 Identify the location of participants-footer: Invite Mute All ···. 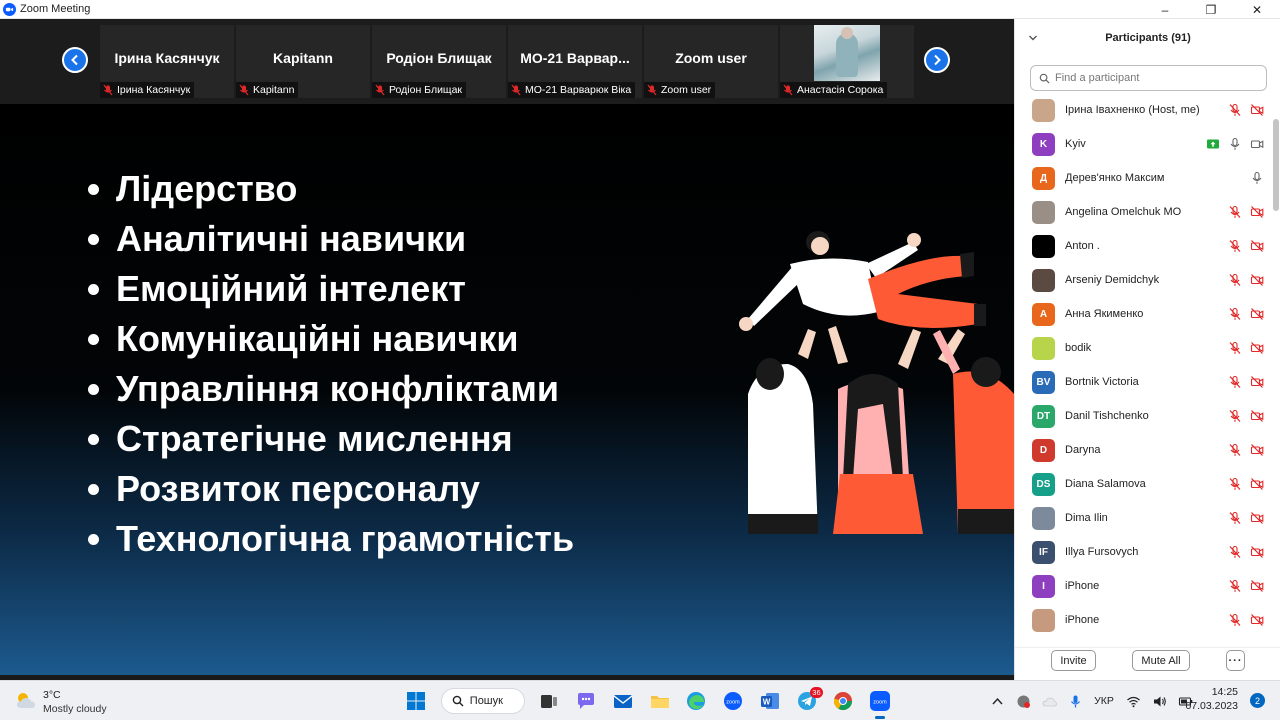
(1147, 663).